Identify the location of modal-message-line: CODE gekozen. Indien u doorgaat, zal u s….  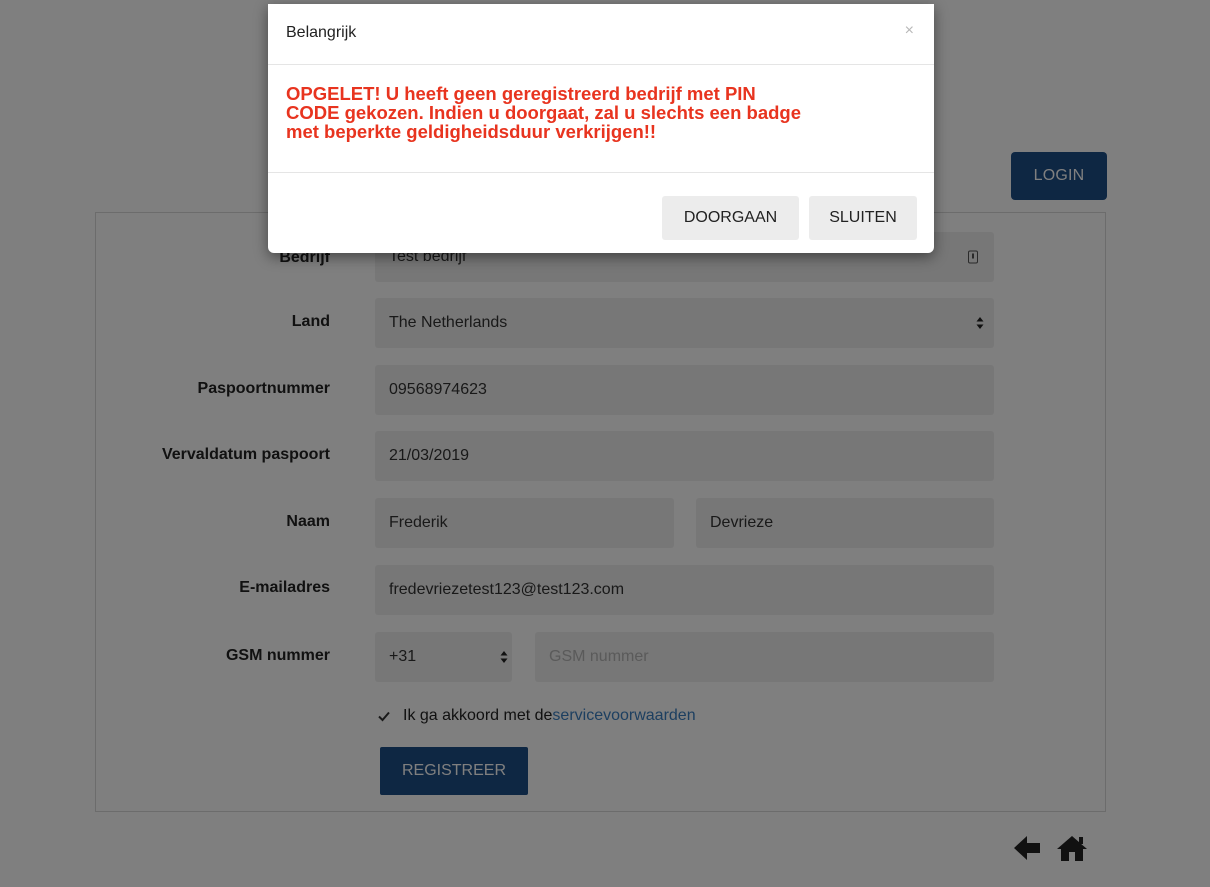
(544, 112).